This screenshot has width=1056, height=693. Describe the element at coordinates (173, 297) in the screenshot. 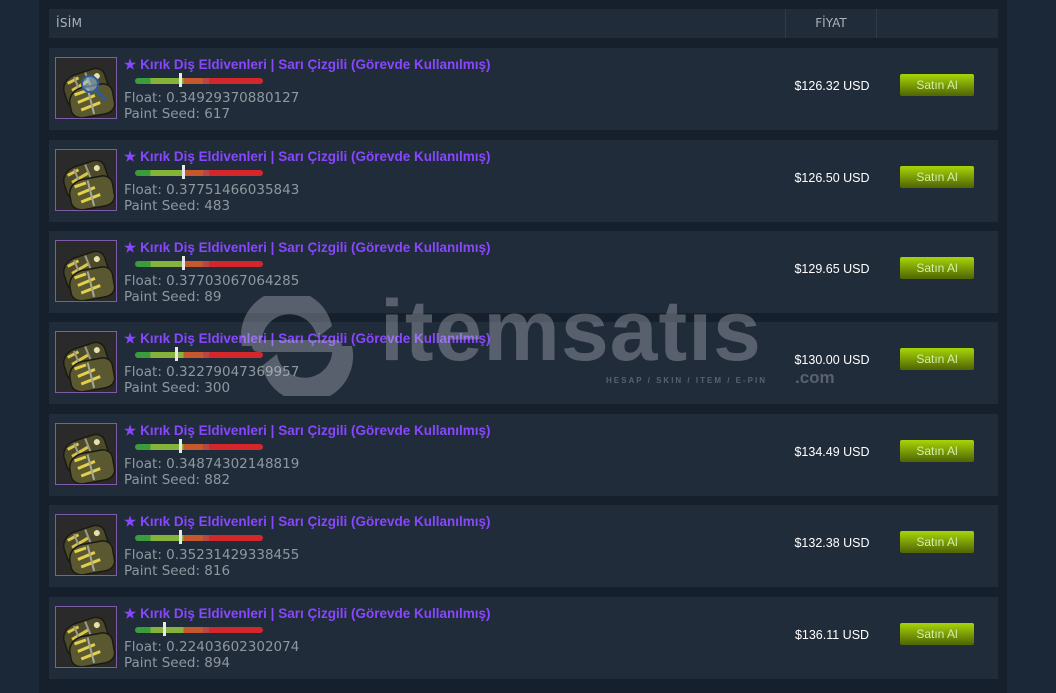

I see `paint-seed: Paint Seed: 89` at that location.